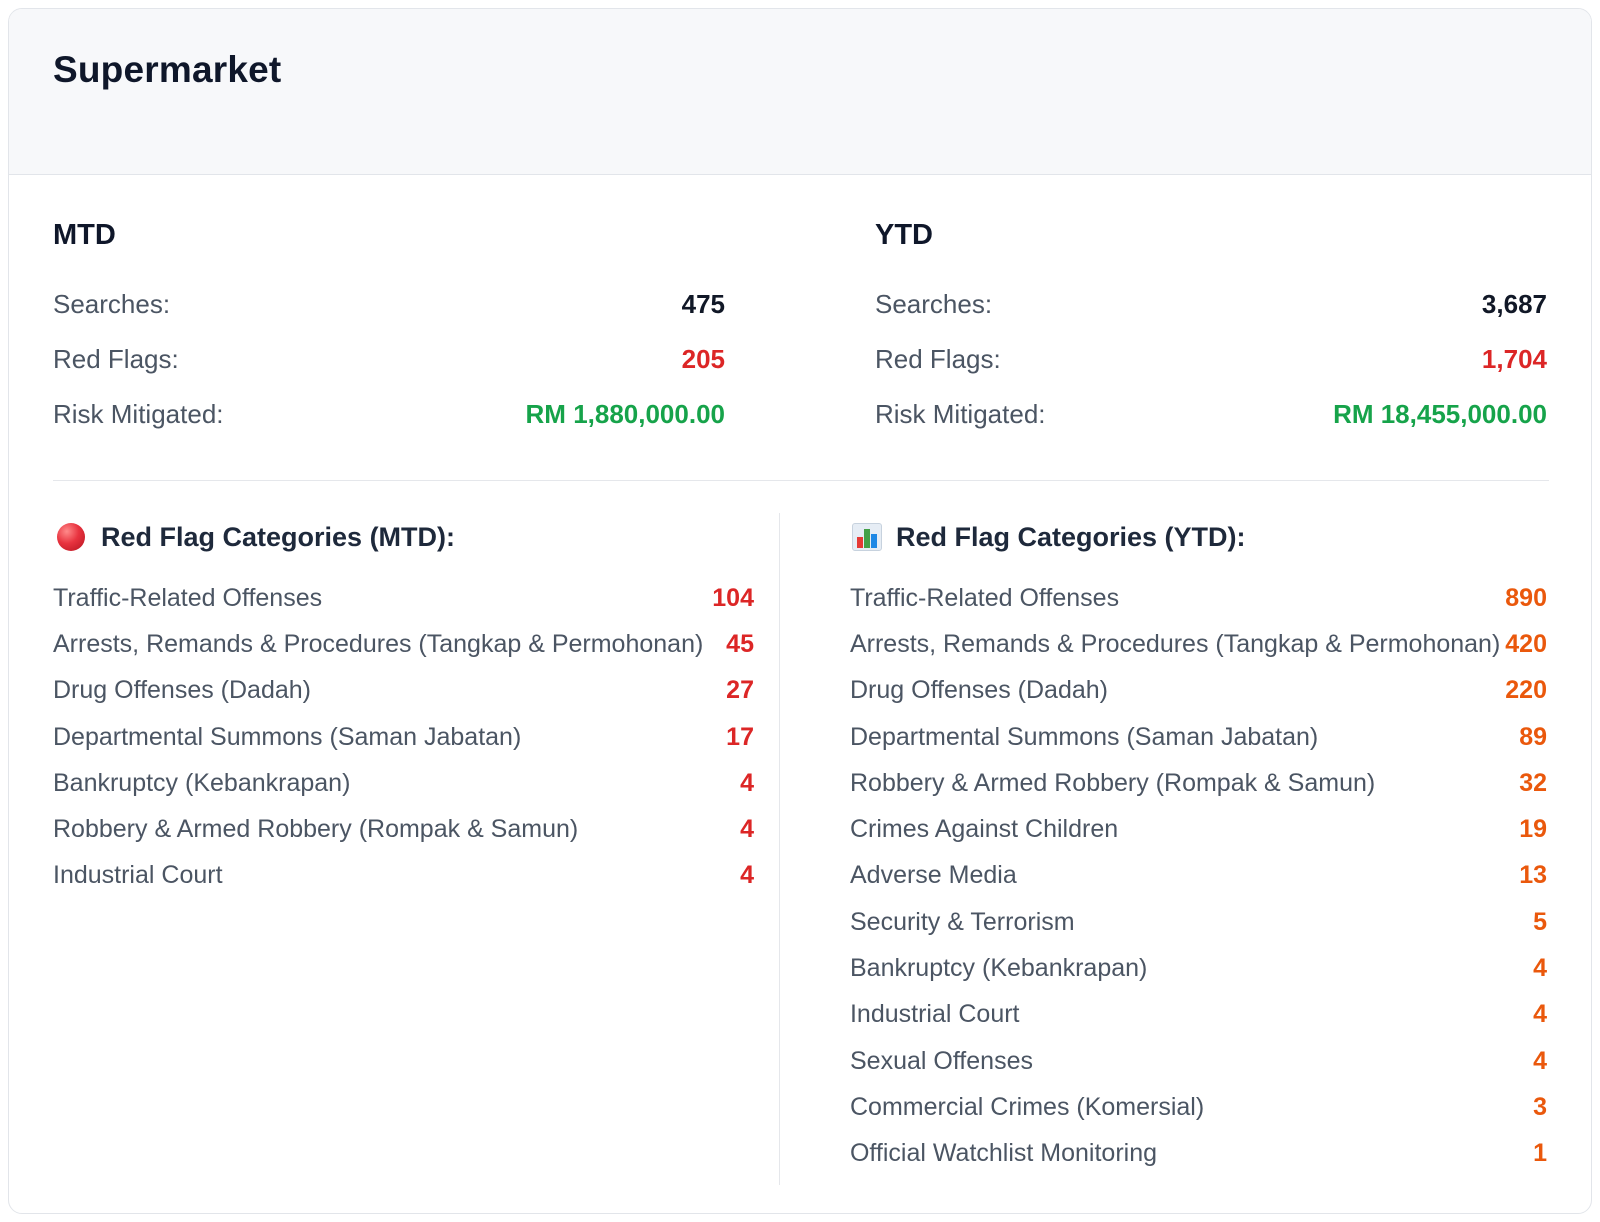 The width and height of the screenshot is (1600, 1222). I want to click on category-count: 420, so click(1526, 643).